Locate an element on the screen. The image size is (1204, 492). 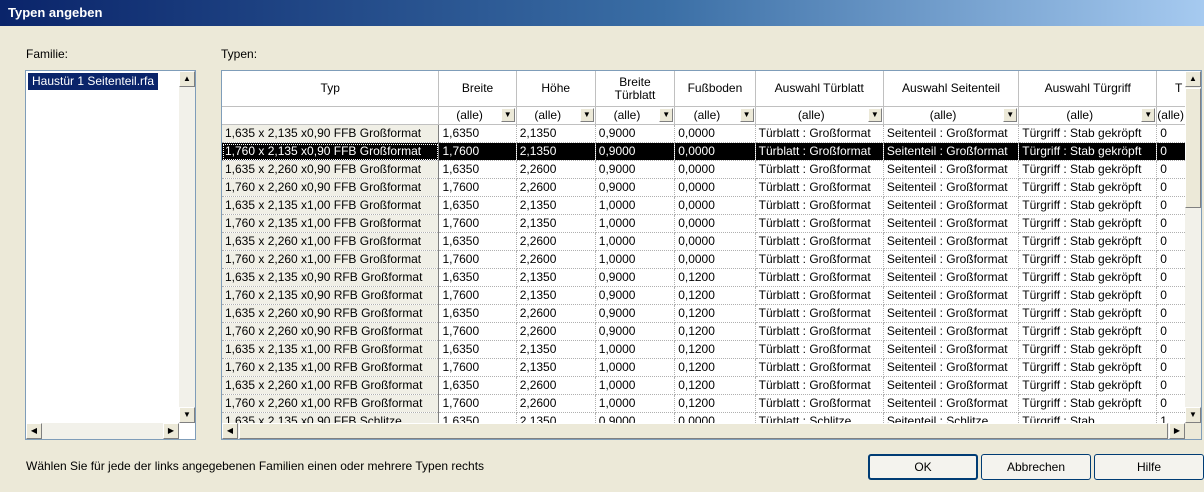
row-type-name: 1,760 x 2,260 x1,00 RFB Großformat is located at coordinates (331, 403).